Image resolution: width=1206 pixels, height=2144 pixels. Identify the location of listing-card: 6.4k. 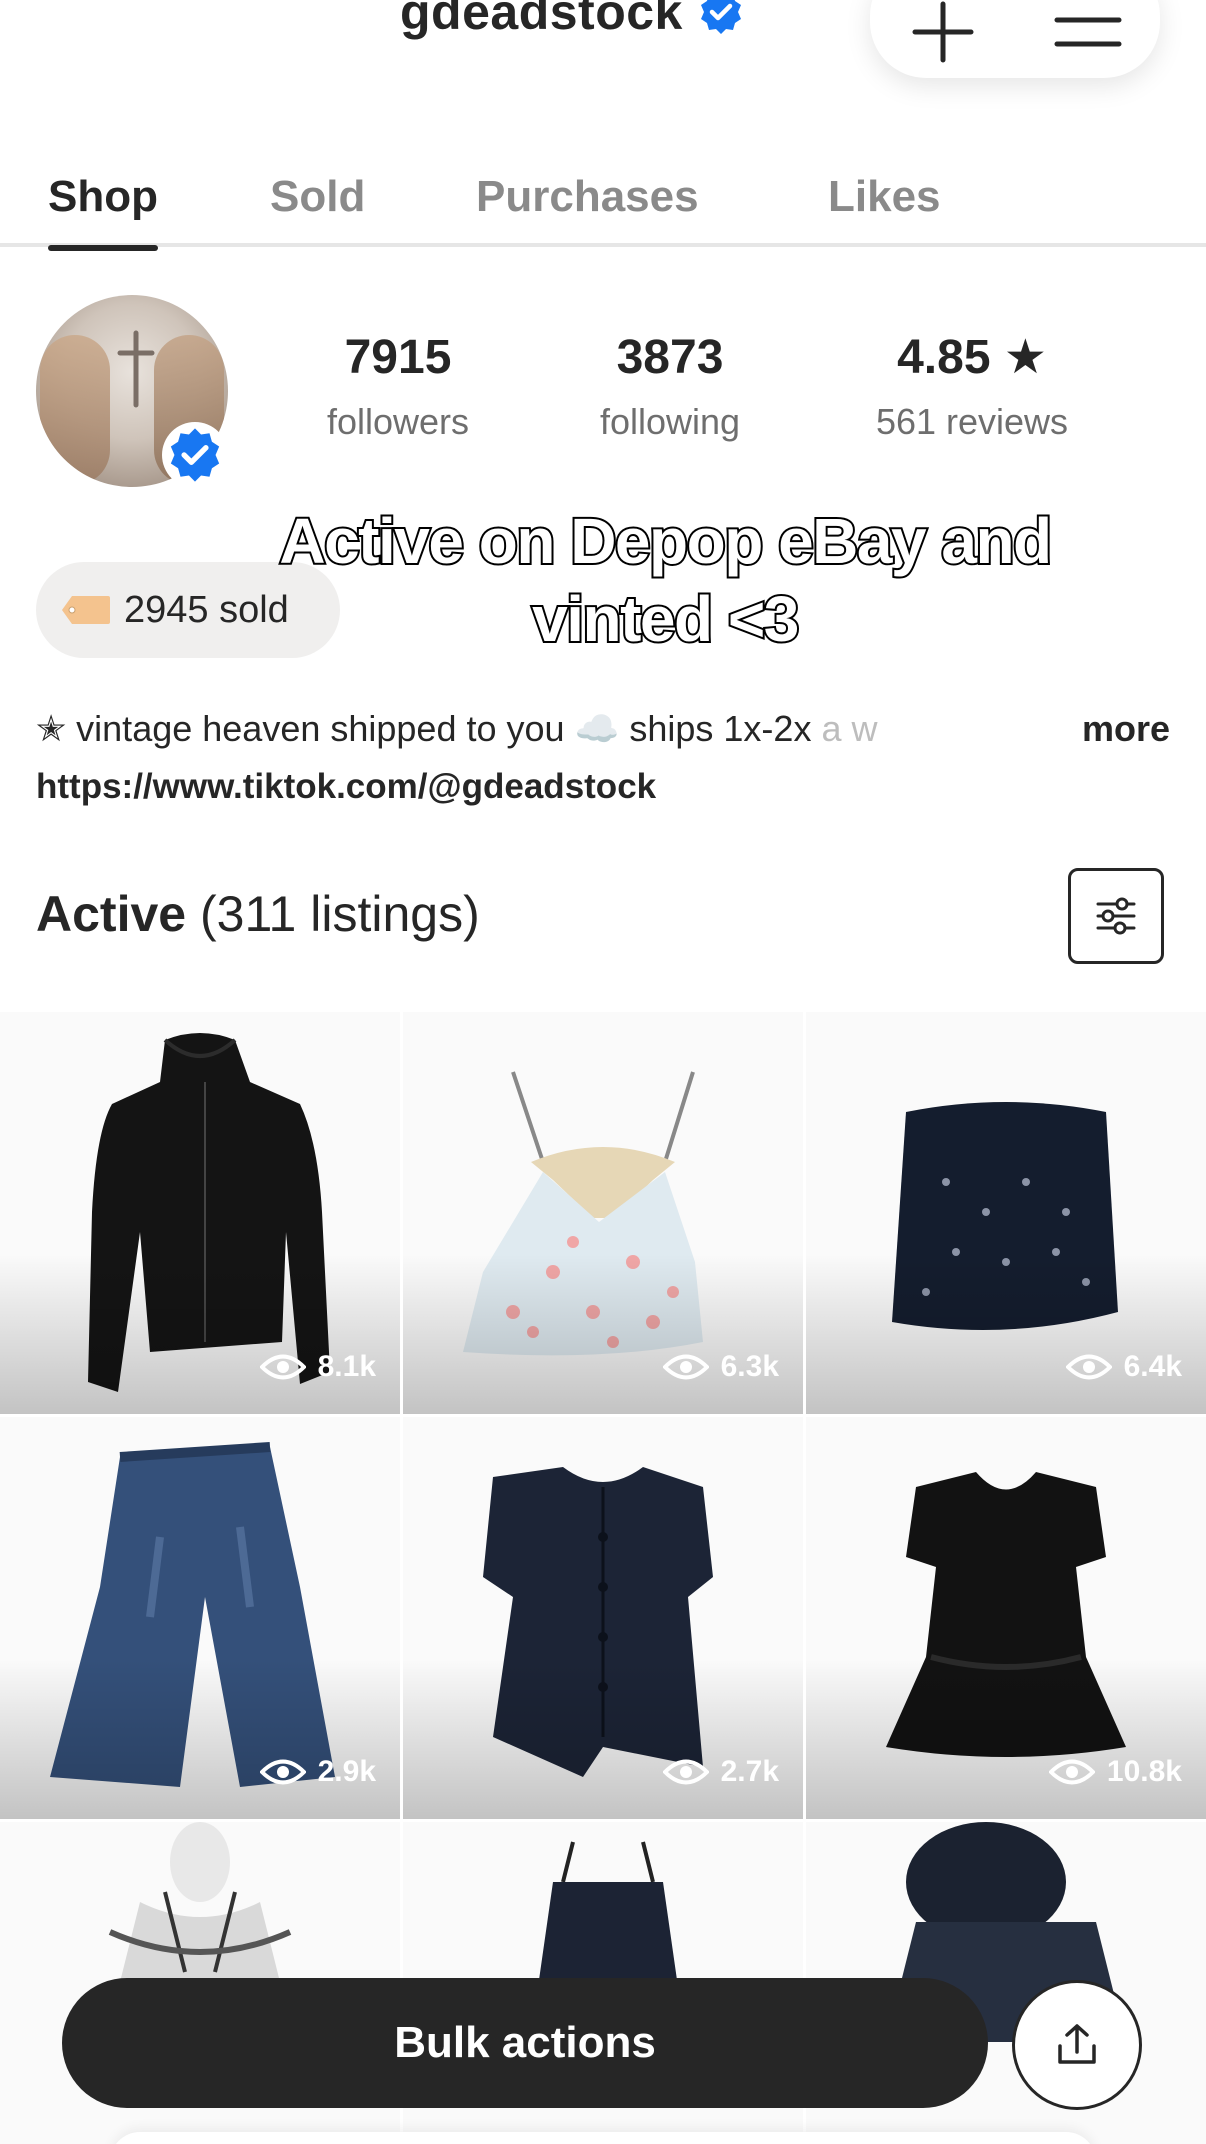
(1006, 1213).